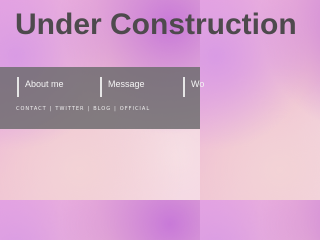  I want to click on official-link: OFFICIAL, so click(135, 109).